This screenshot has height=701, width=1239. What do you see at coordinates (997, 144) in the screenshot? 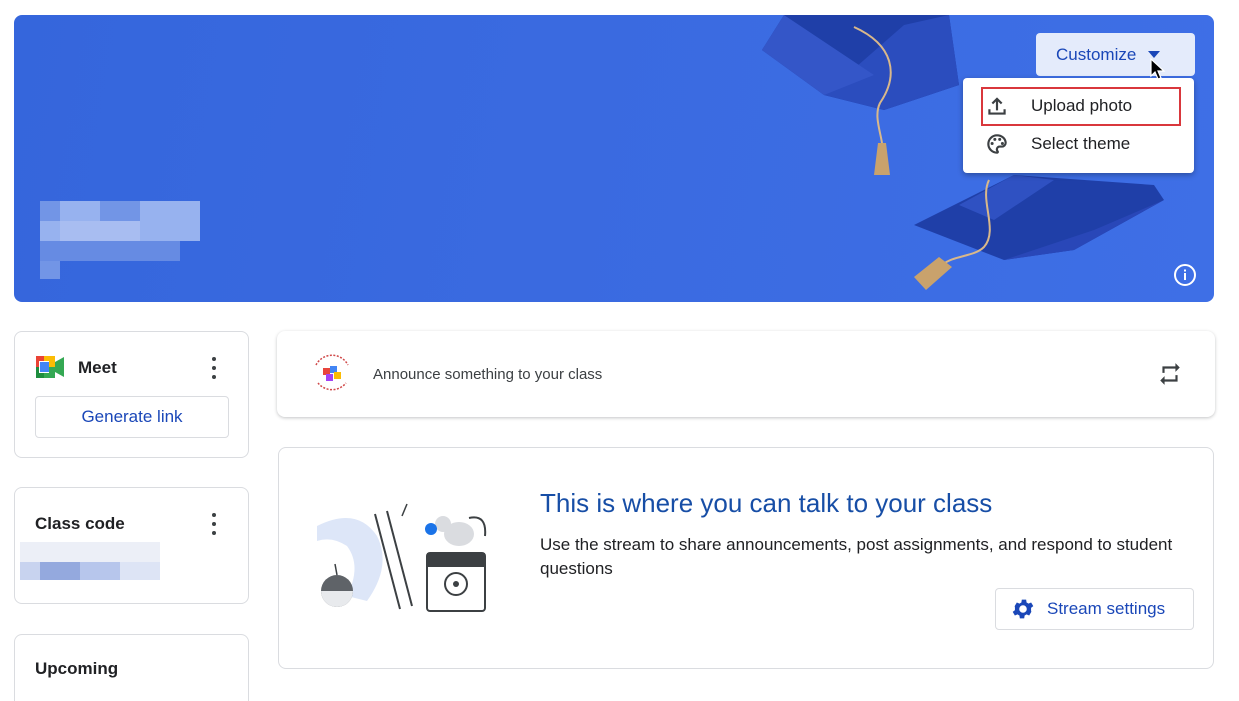
I see `palette-icon` at bounding box center [997, 144].